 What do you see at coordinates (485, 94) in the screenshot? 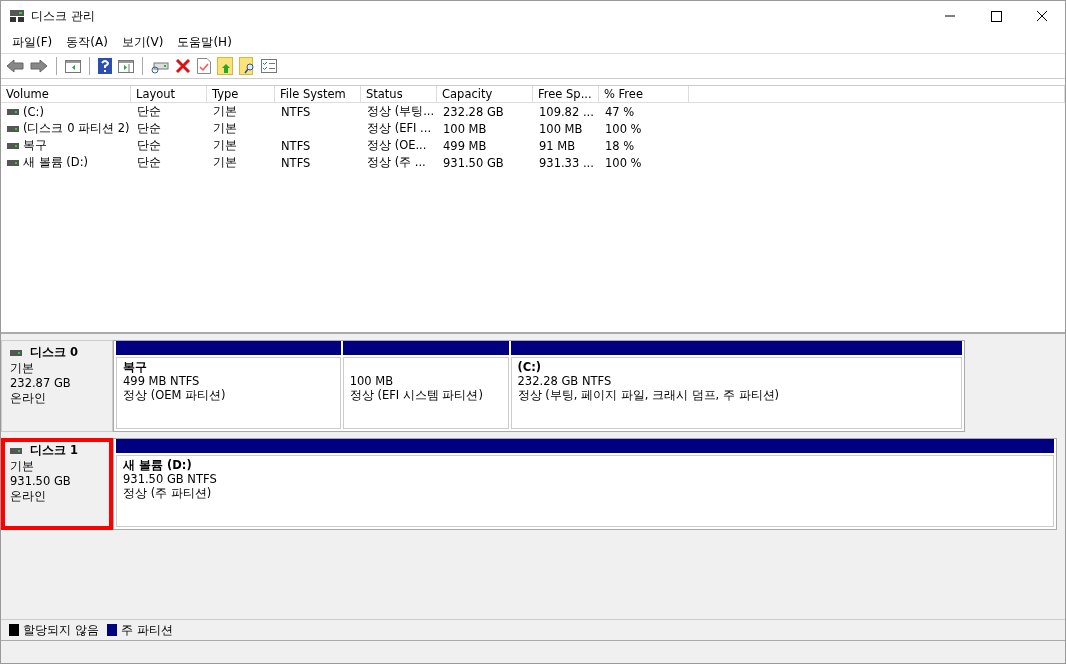
I see `column-header: Capacity` at bounding box center [485, 94].